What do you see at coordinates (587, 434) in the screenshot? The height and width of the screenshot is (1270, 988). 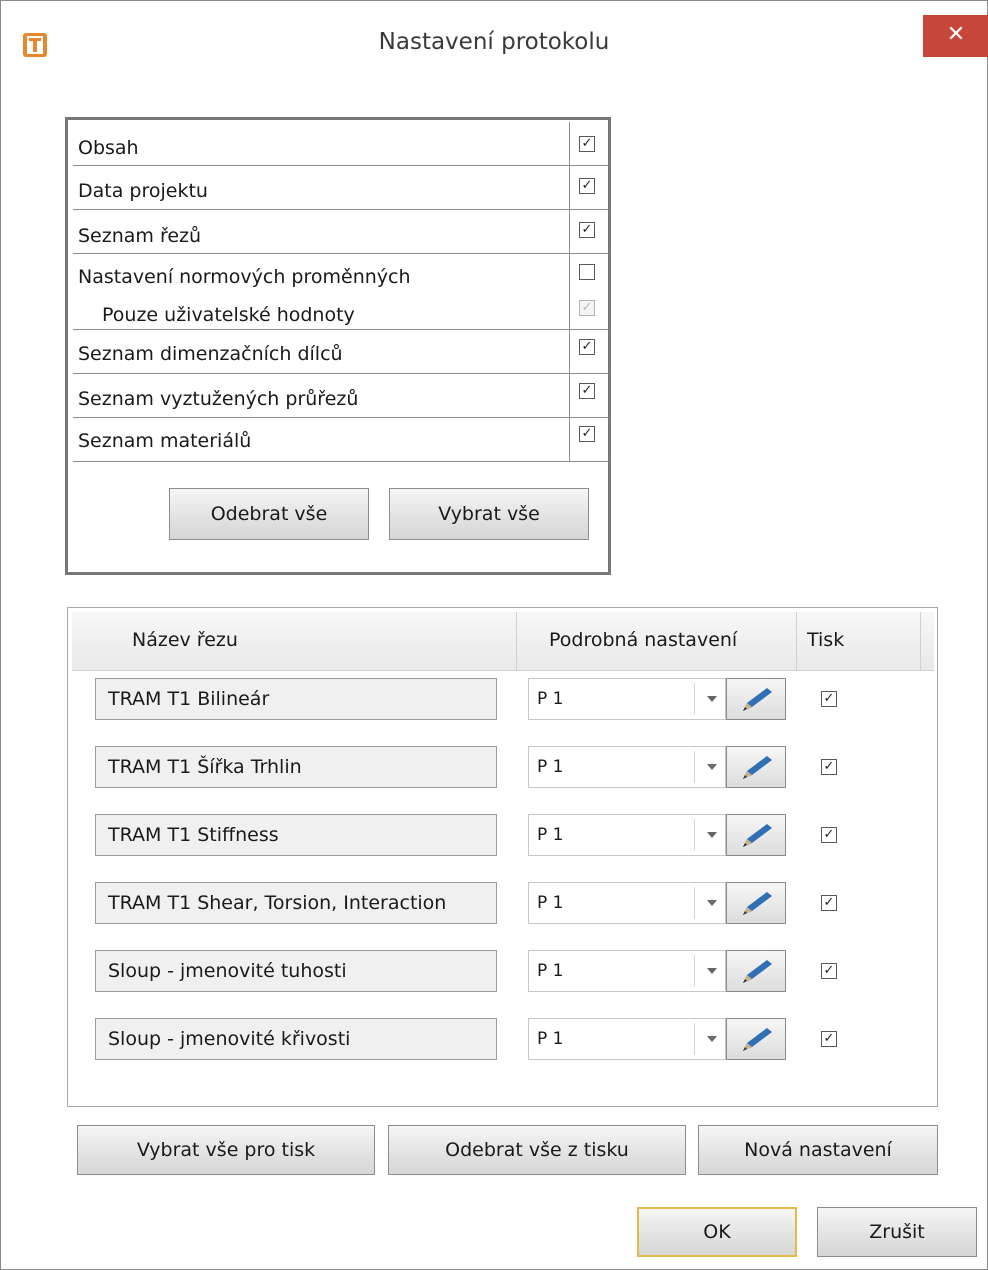 I see `section-checkbox-materialy: ✓` at bounding box center [587, 434].